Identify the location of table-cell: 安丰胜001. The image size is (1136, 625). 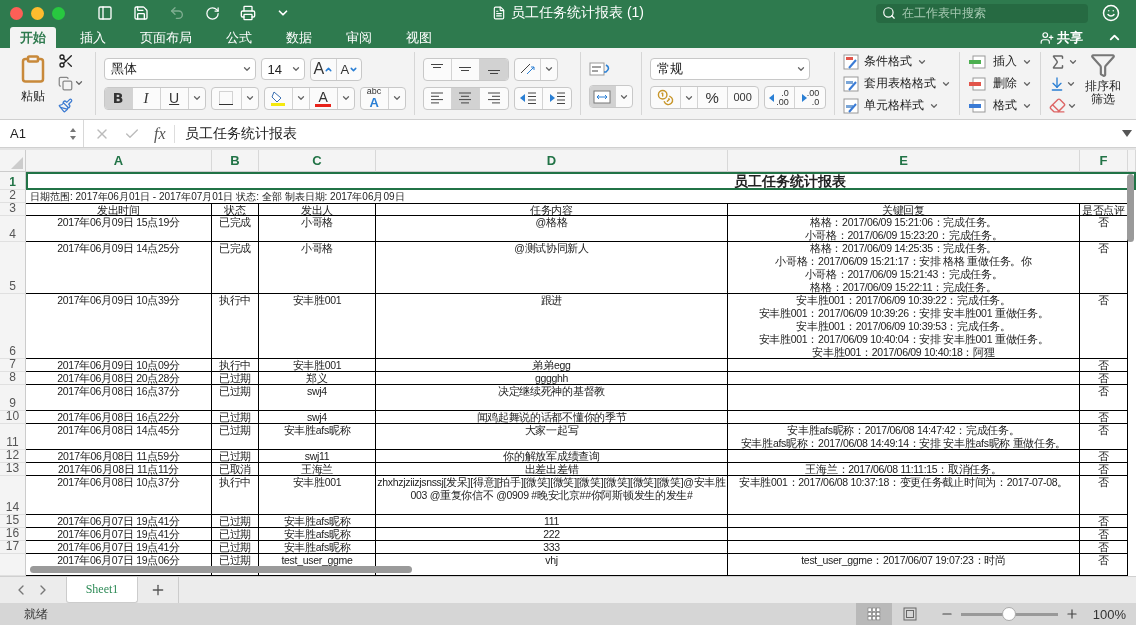
(317, 326).